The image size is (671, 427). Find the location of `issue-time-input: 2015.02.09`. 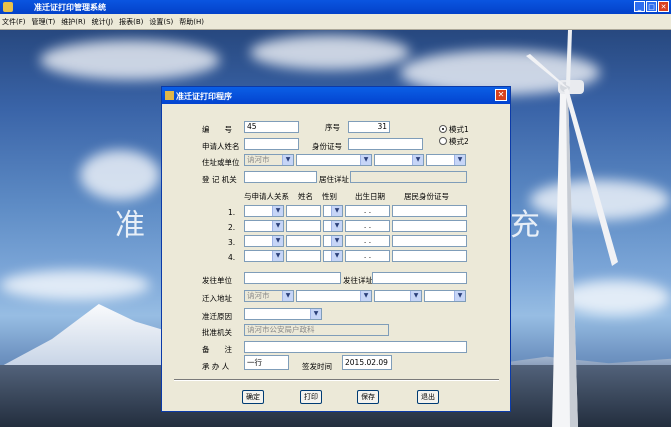

issue-time-input: 2015.02.09 is located at coordinates (367, 362).